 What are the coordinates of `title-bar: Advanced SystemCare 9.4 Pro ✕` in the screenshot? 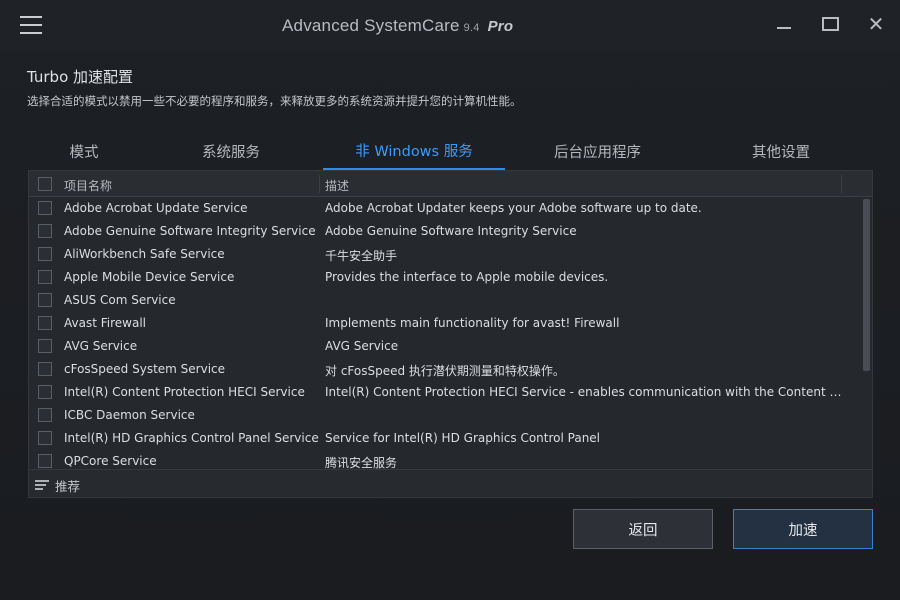 It's located at (450, 26).